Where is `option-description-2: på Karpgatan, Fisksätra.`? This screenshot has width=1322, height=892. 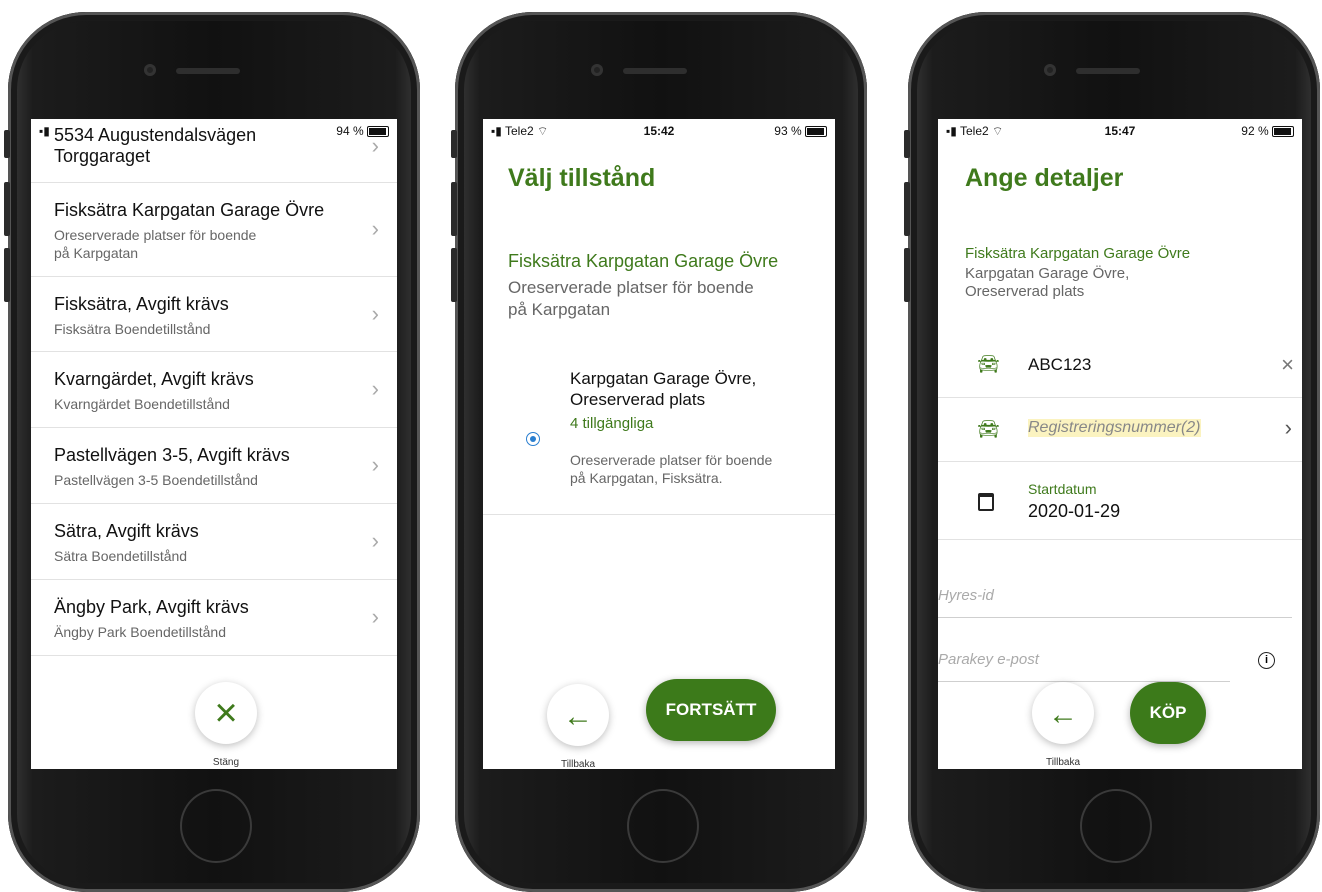
option-description-2: på Karpgatan, Fisksätra. is located at coordinates (646, 478).